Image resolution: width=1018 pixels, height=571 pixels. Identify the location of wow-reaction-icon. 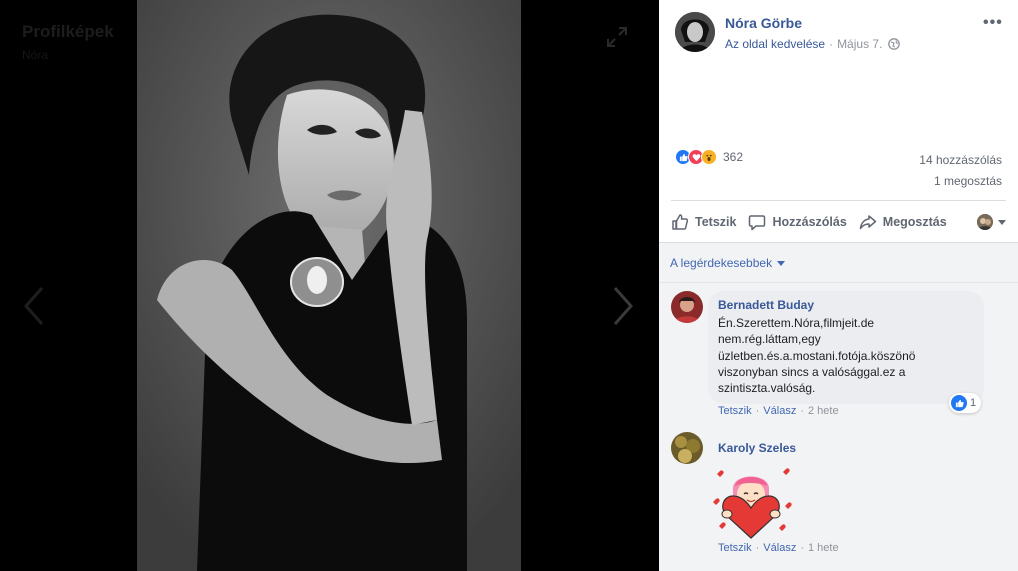
(709, 157).